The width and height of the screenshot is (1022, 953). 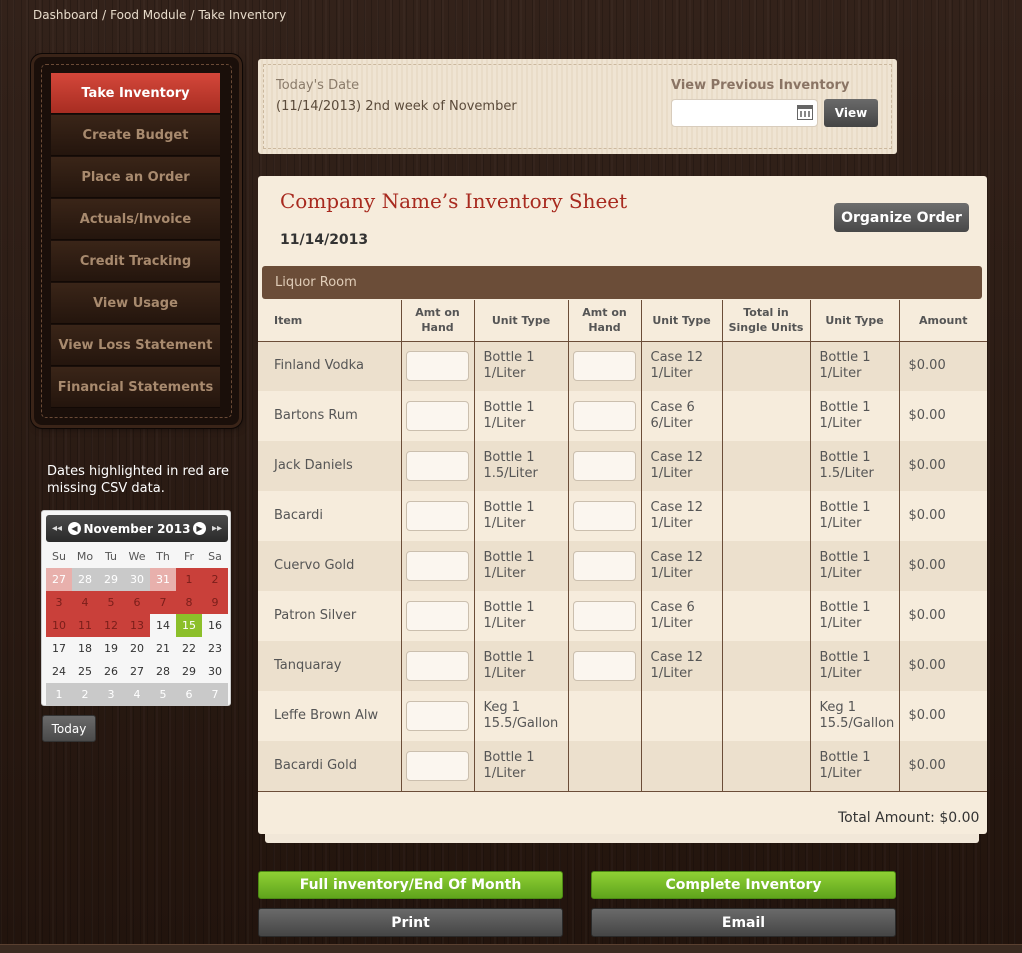 What do you see at coordinates (854, 466) in the screenshot?
I see `unit-type-3: Bottle 1 1.5/Liter` at bounding box center [854, 466].